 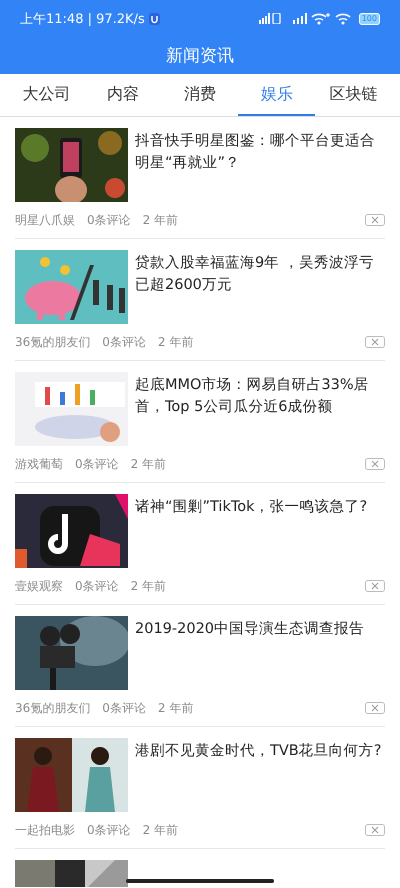 I want to click on article-title: 贷款入股幸福蓝海9年 ，吴秀波浮亏已超2600万元, so click(x=260, y=288).